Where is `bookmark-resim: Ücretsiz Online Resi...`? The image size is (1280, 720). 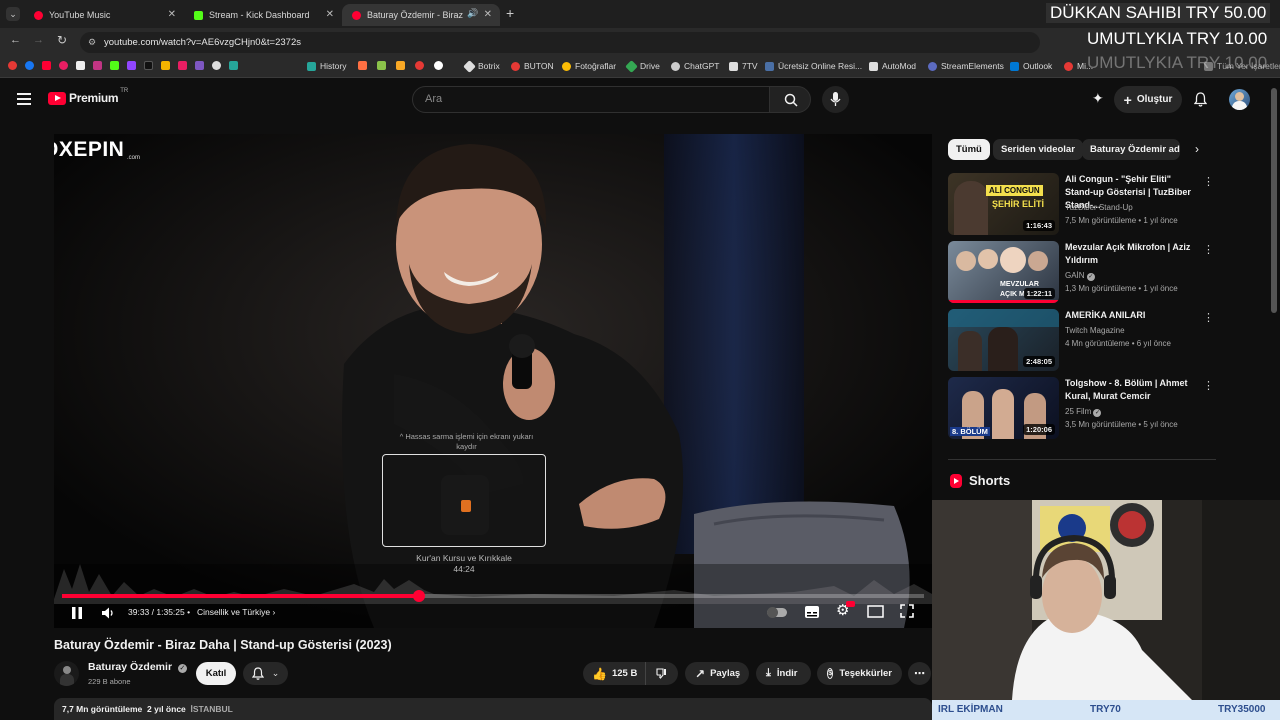
bookmark-resim: Ücretsiz Online Resi... is located at coordinates (813, 66).